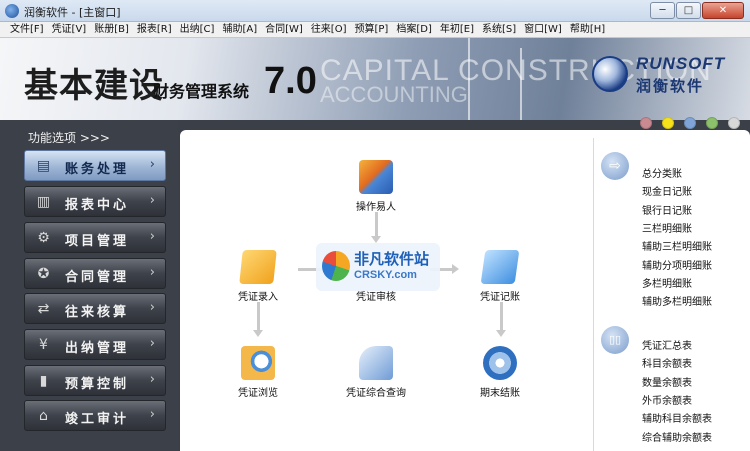 Image resolution: width=750 pixels, height=451 pixels. Describe the element at coordinates (376, 177) in the screenshot. I see `operator-icon` at that location.